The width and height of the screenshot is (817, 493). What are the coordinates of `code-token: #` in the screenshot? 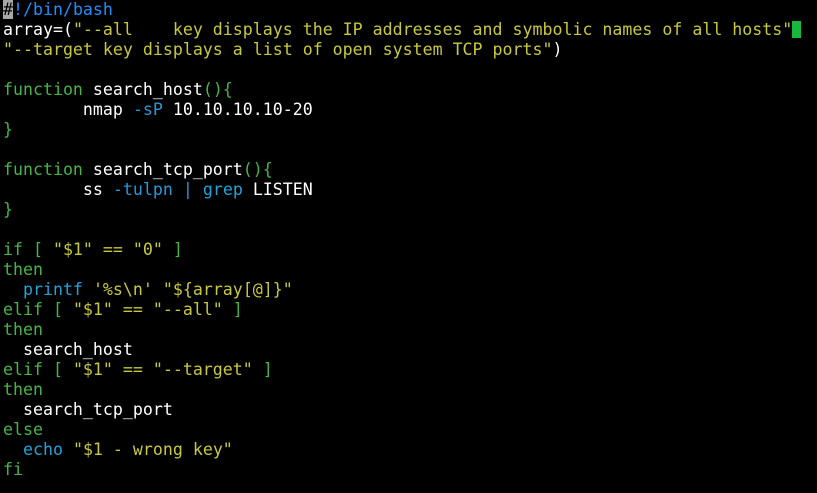 It's located at (8, 9).